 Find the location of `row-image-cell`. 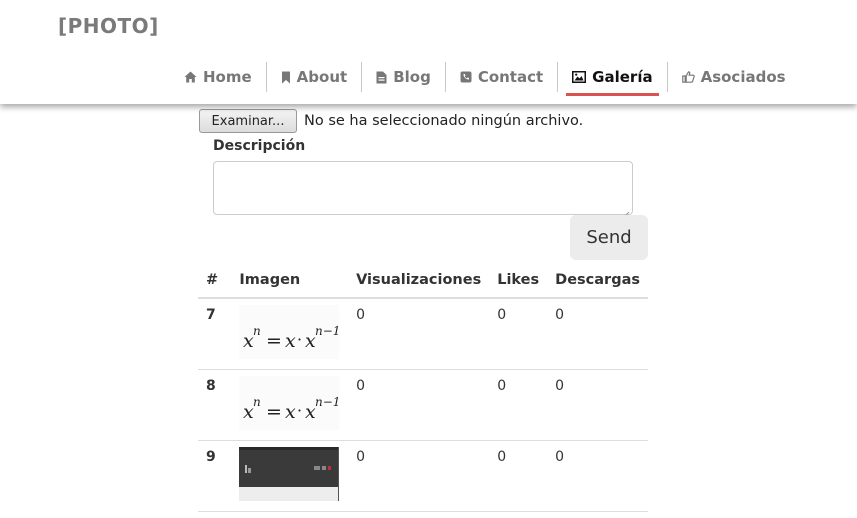

row-image-cell is located at coordinates (290, 476).